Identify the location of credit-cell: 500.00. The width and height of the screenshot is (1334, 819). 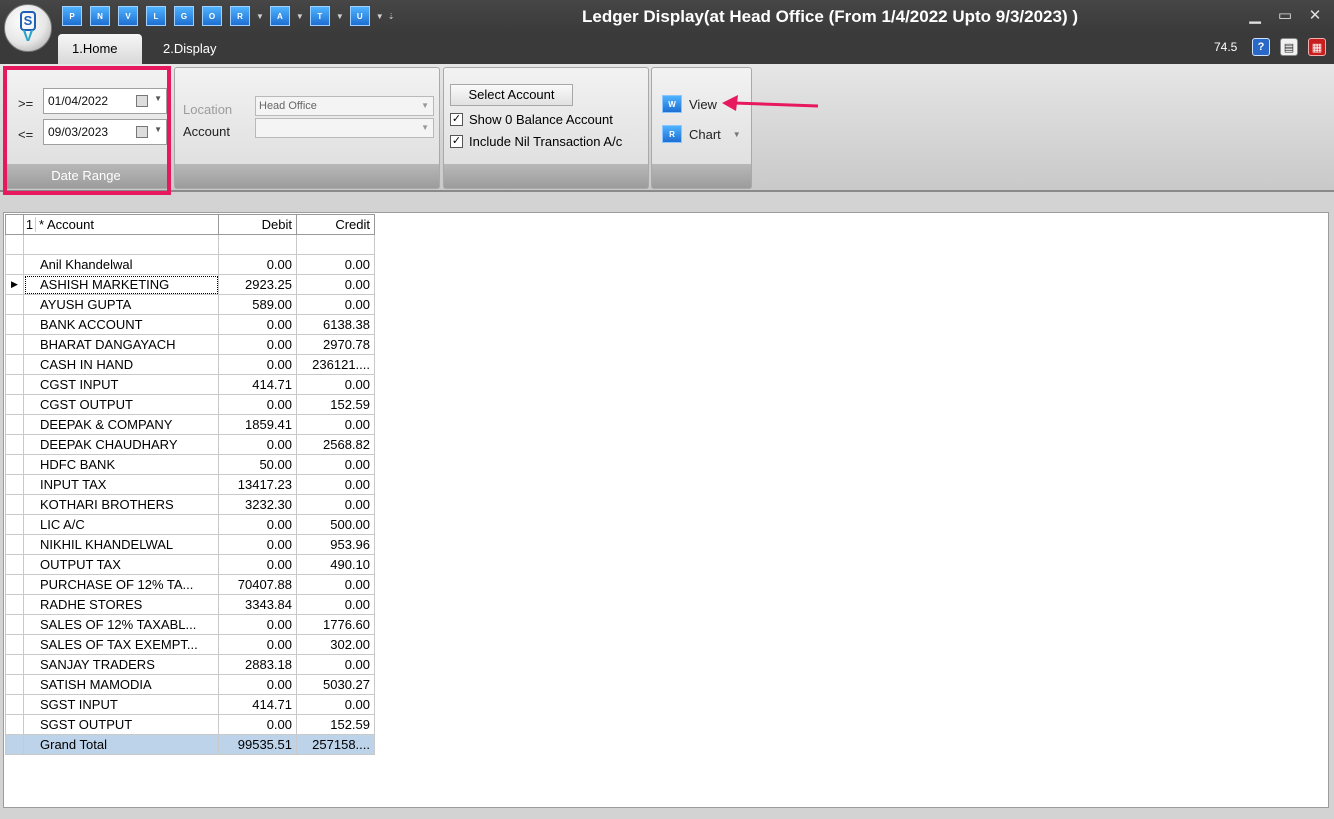
(335, 524).